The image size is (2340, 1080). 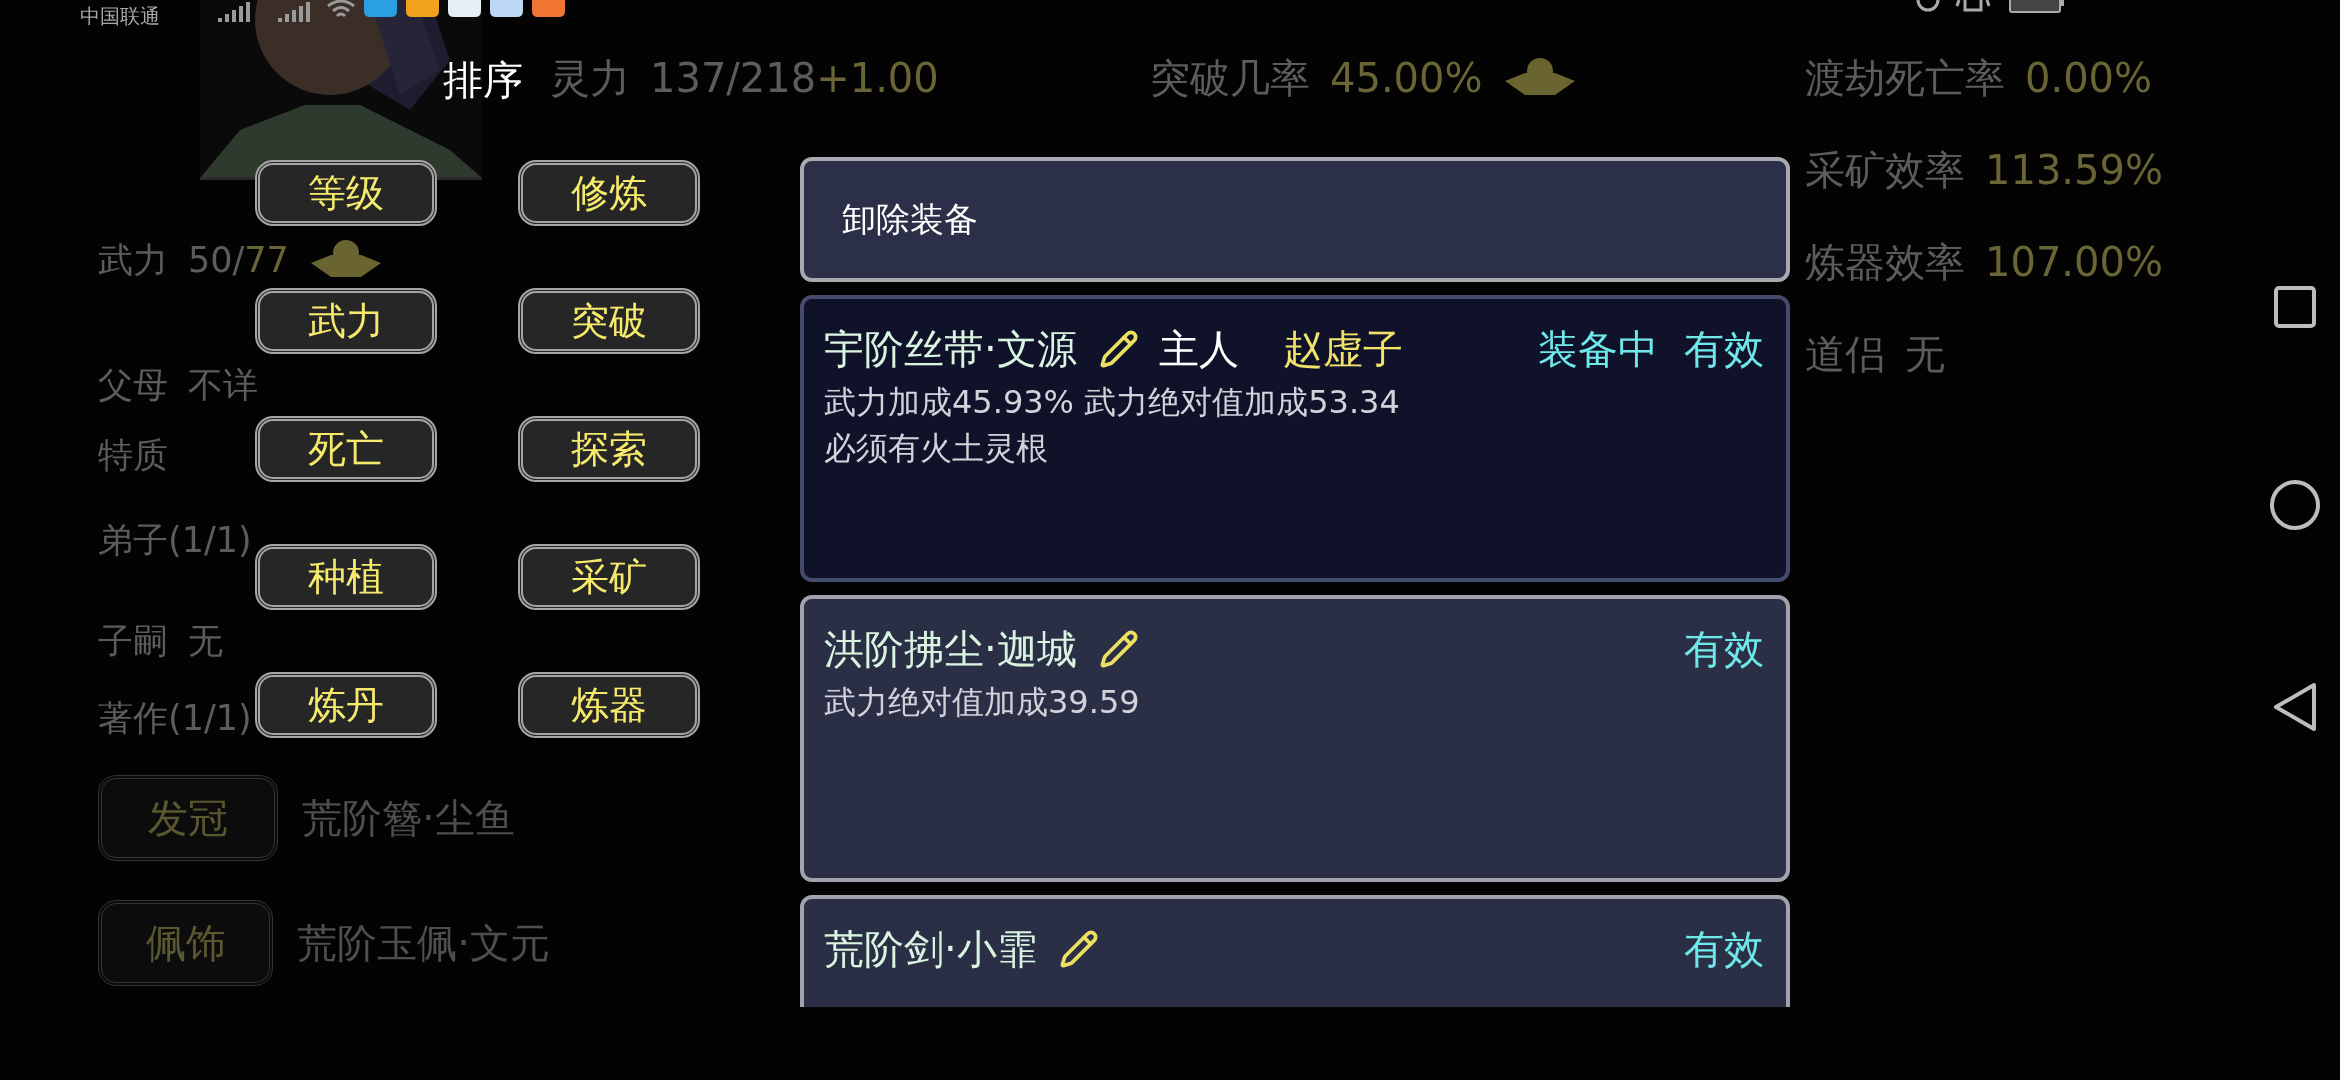 What do you see at coordinates (1295, 219) in the screenshot?
I see `unequip-button: 卸除装备` at bounding box center [1295, 219].